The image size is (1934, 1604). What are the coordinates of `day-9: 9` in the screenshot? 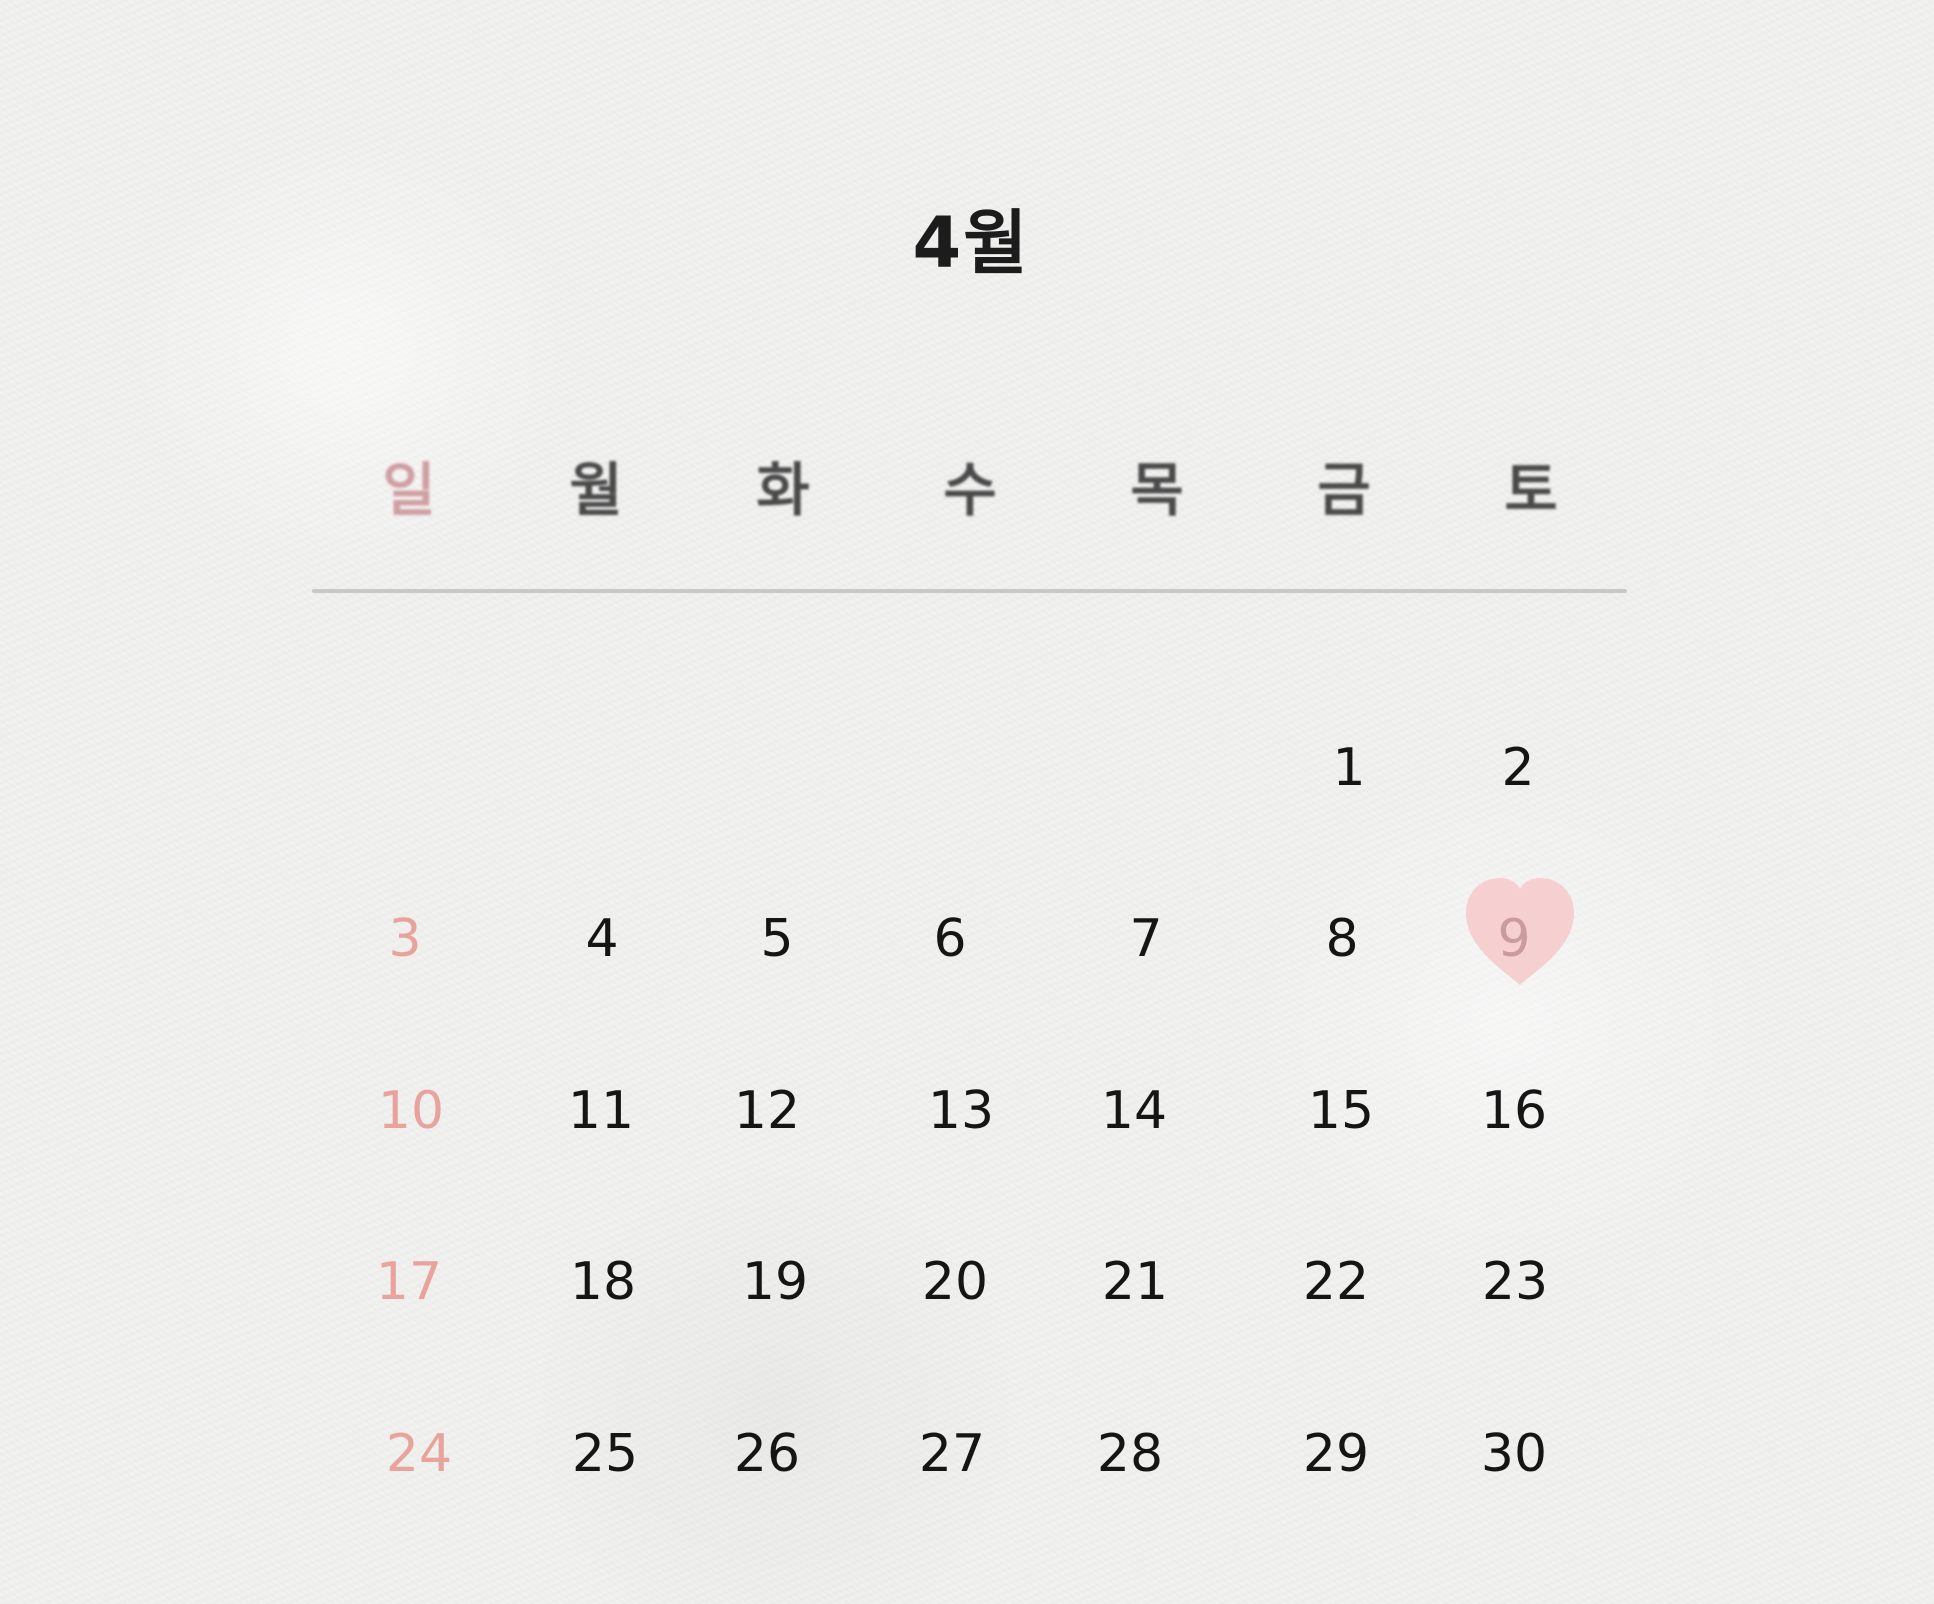 It's located at (1514, 939).